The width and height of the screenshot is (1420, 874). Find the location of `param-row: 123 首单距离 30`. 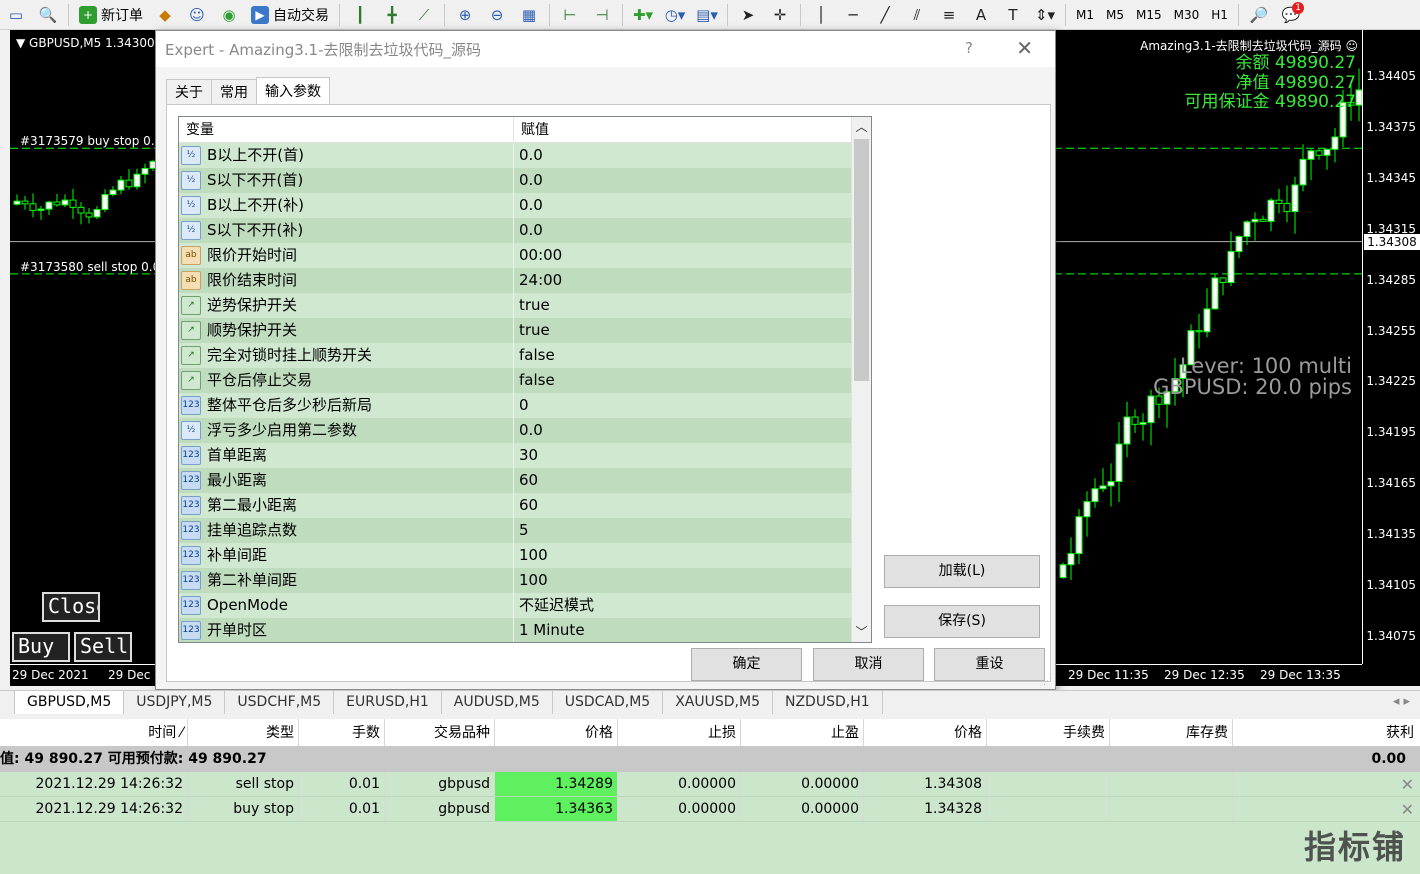

param-row: 123 首单距离 30 is located at coordinates (525, 455).